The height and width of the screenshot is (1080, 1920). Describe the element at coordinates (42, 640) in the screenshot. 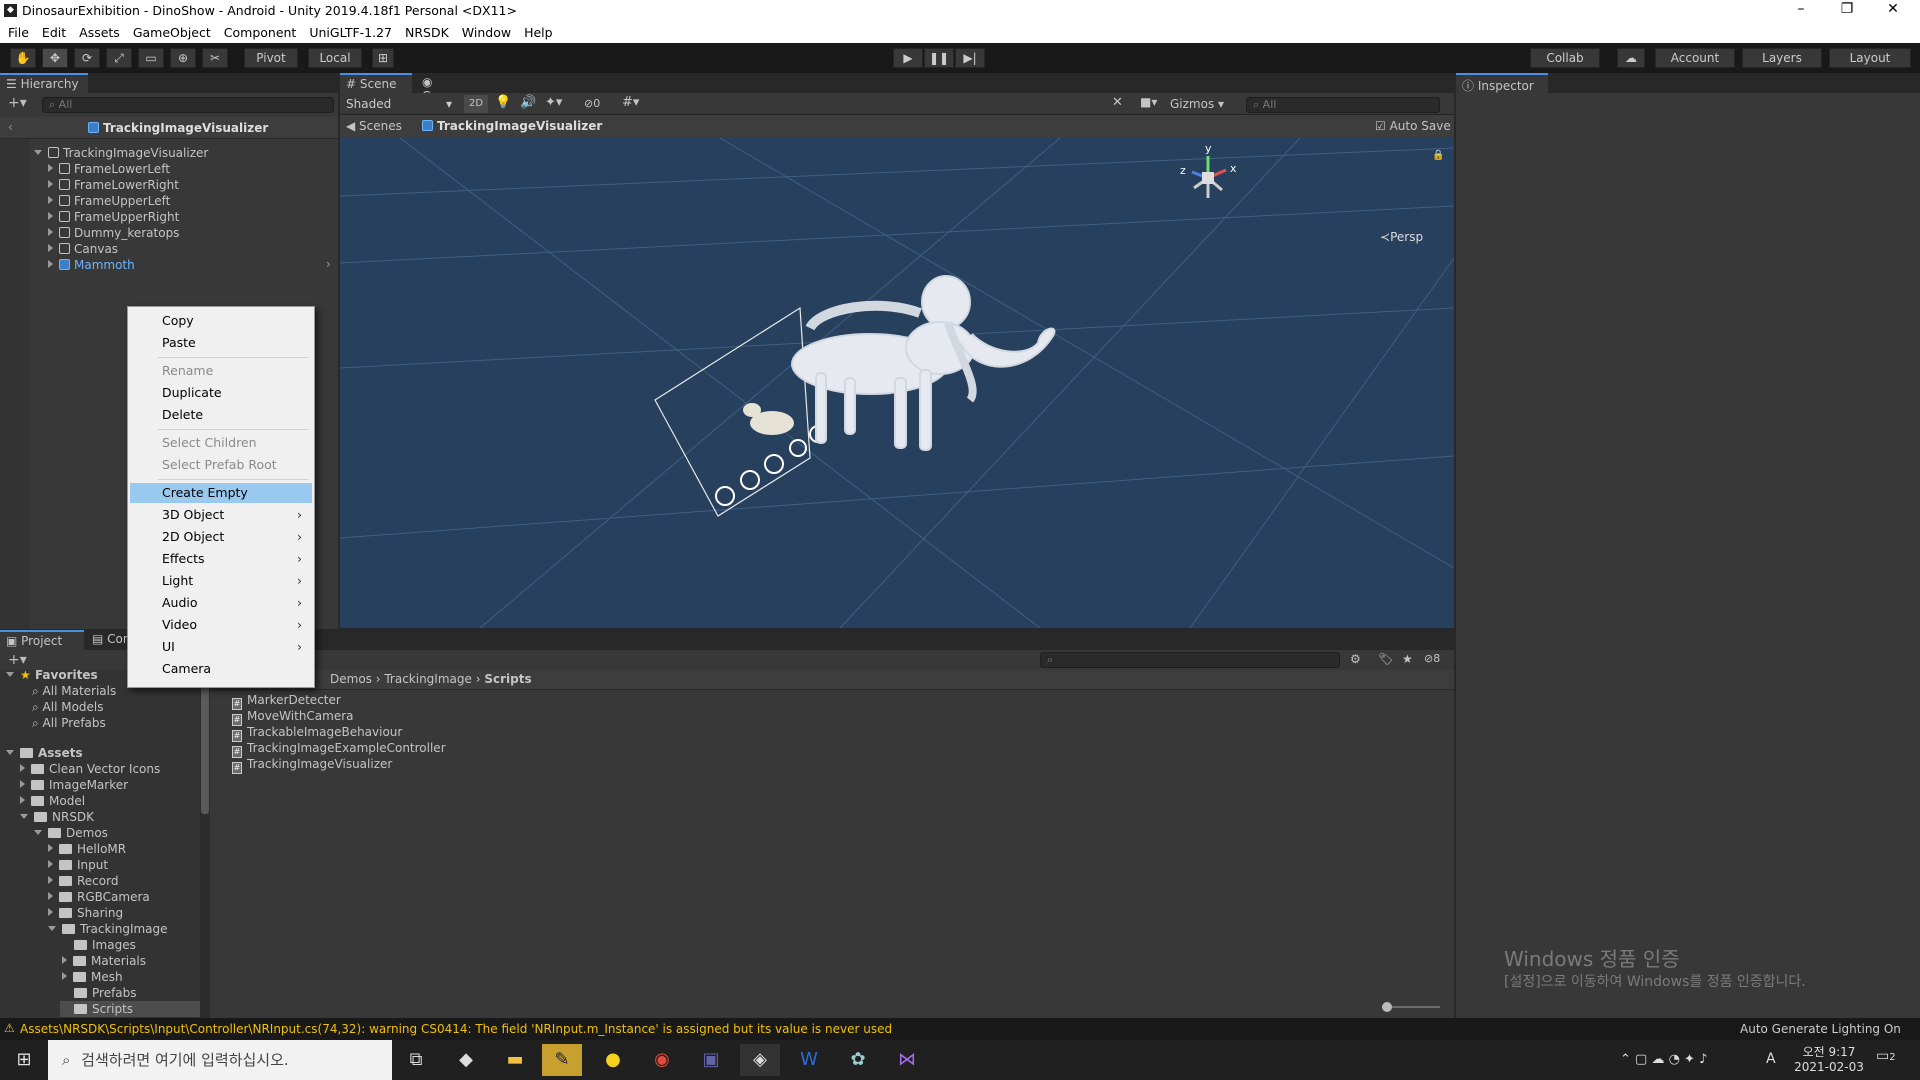

I see `tab-project: ▣ Project` at that location.